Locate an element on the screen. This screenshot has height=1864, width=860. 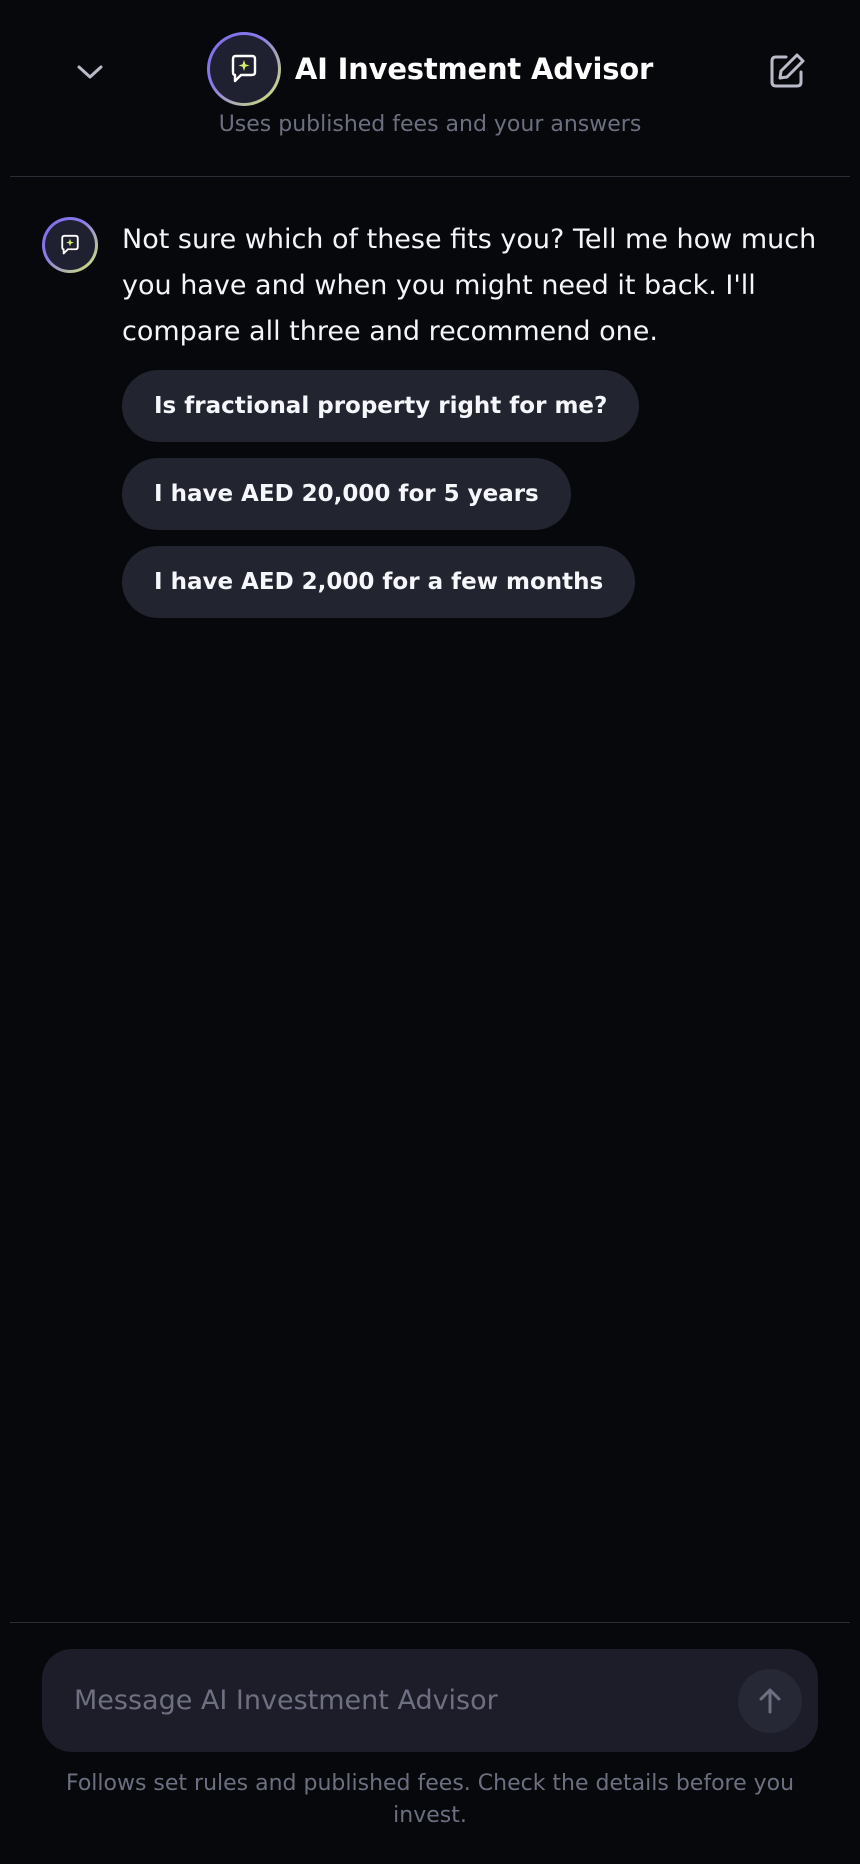
message-composer is located at coordinates (430, 1700).